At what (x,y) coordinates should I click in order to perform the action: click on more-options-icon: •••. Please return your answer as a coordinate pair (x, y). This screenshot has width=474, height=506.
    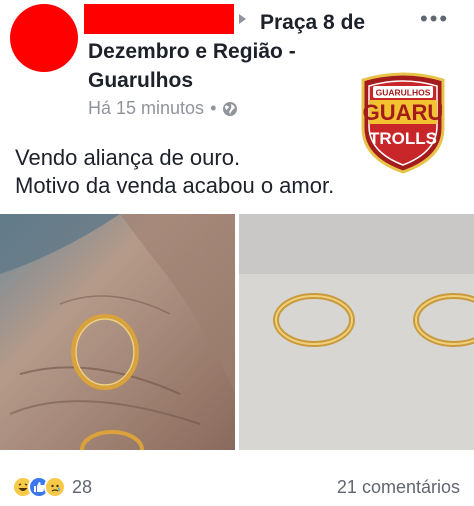
    Looking at the image, I should click on (434, 19).